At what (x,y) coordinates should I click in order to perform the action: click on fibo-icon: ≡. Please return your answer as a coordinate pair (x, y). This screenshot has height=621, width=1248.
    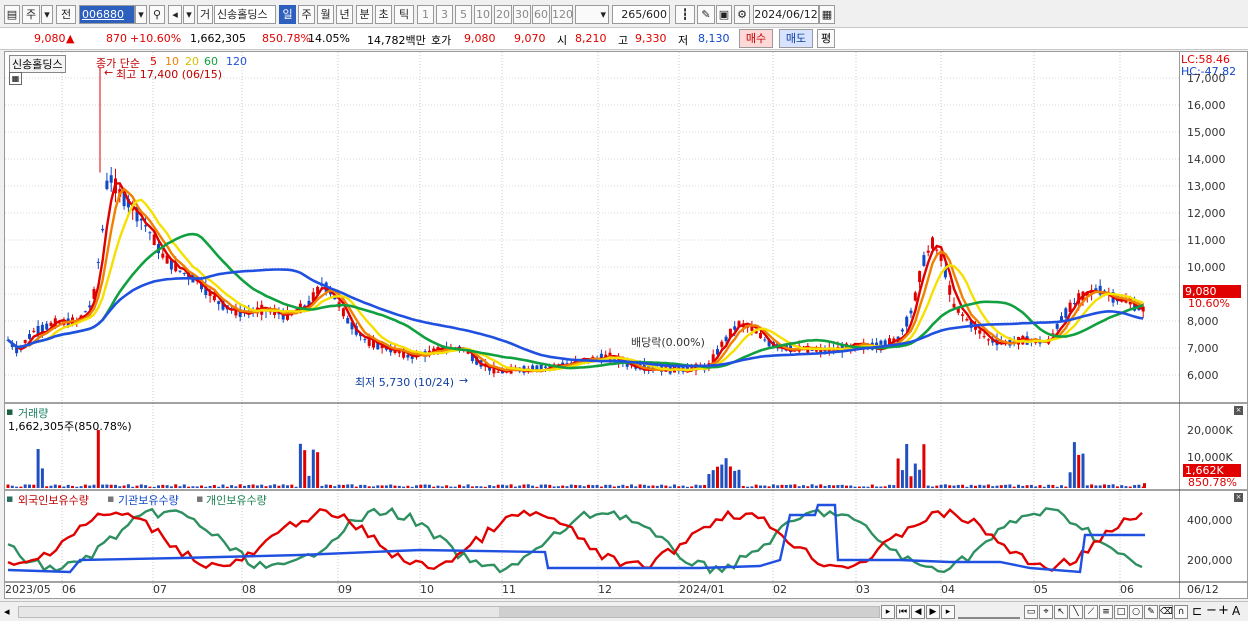
    Looking at the image, I should click on (1106, 612).